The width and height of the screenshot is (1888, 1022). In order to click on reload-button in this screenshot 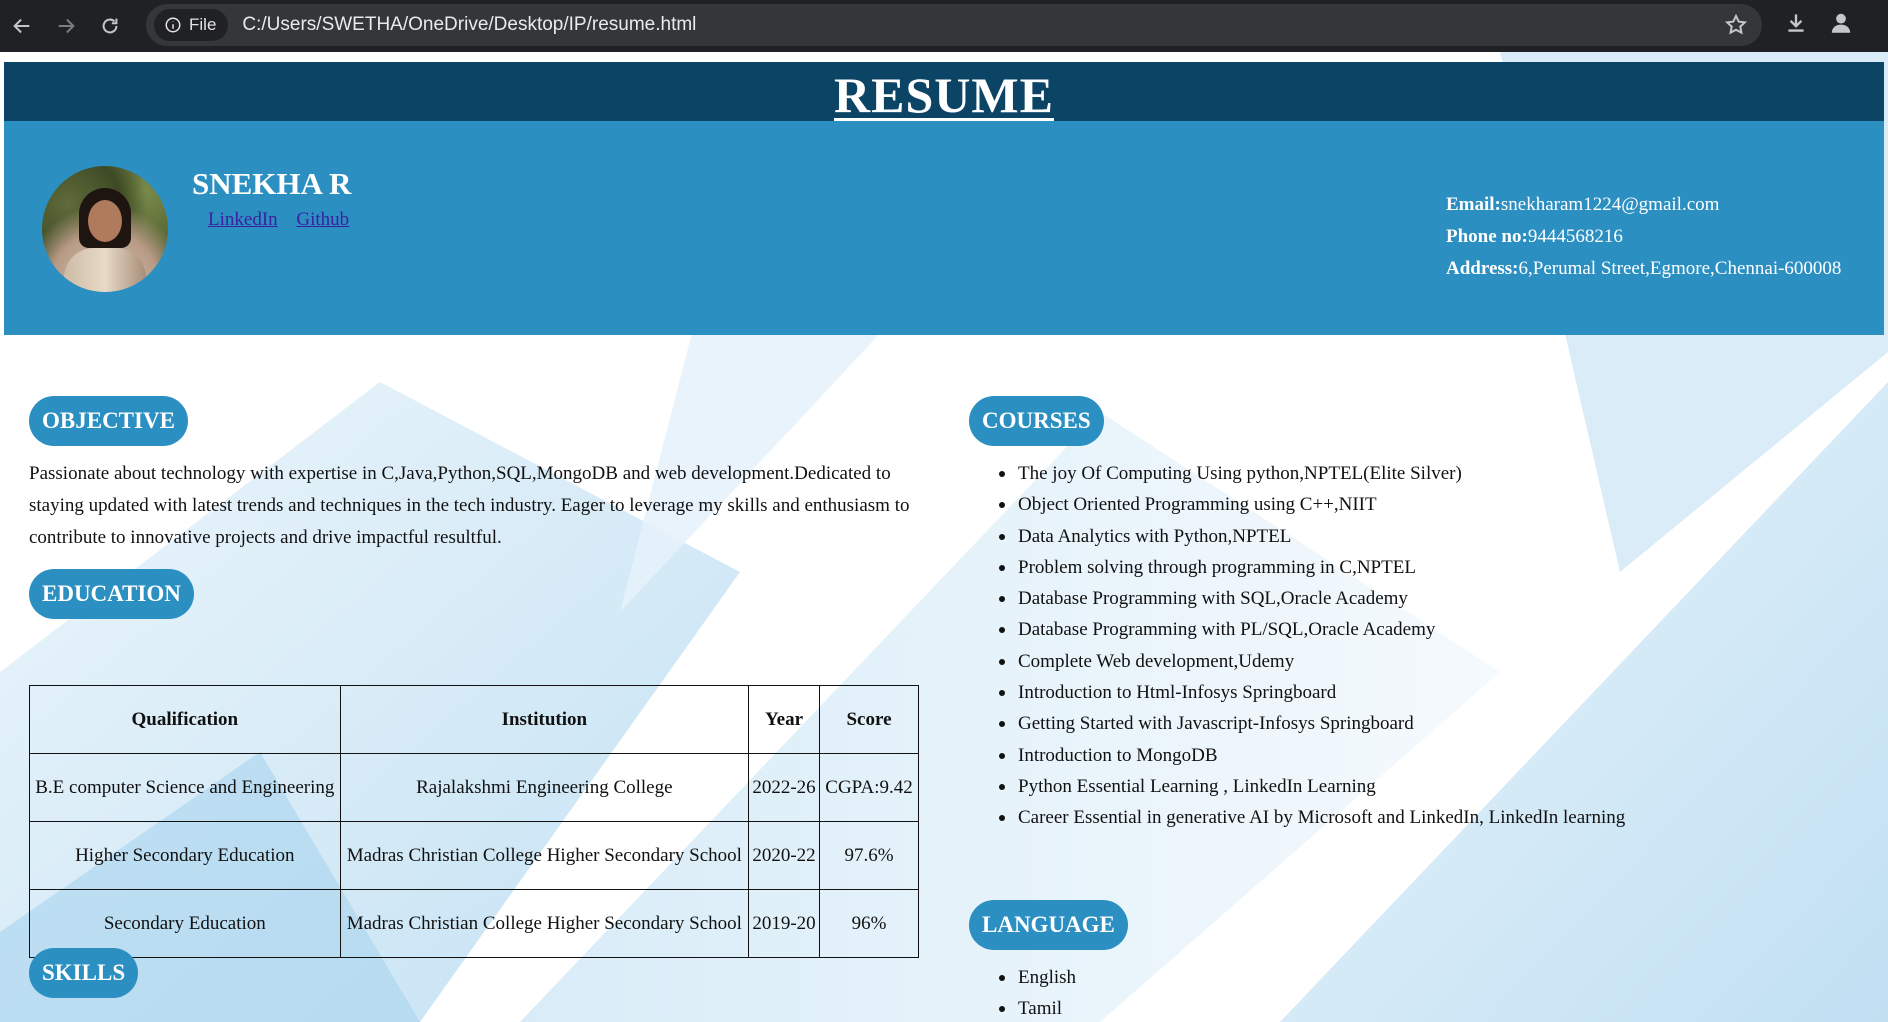, I will do `click(110, 26)`.